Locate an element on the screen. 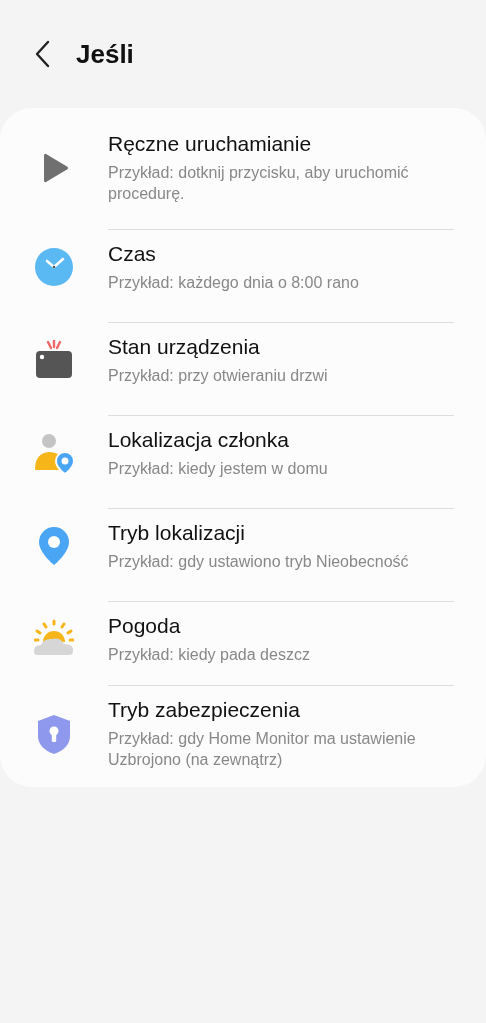 Image resolution: width=486 pixels, height=1023 pixels. condition-item: Lokalizacja członka Przykład: kiedy jestem w domu is located at coordinates (243, 452).